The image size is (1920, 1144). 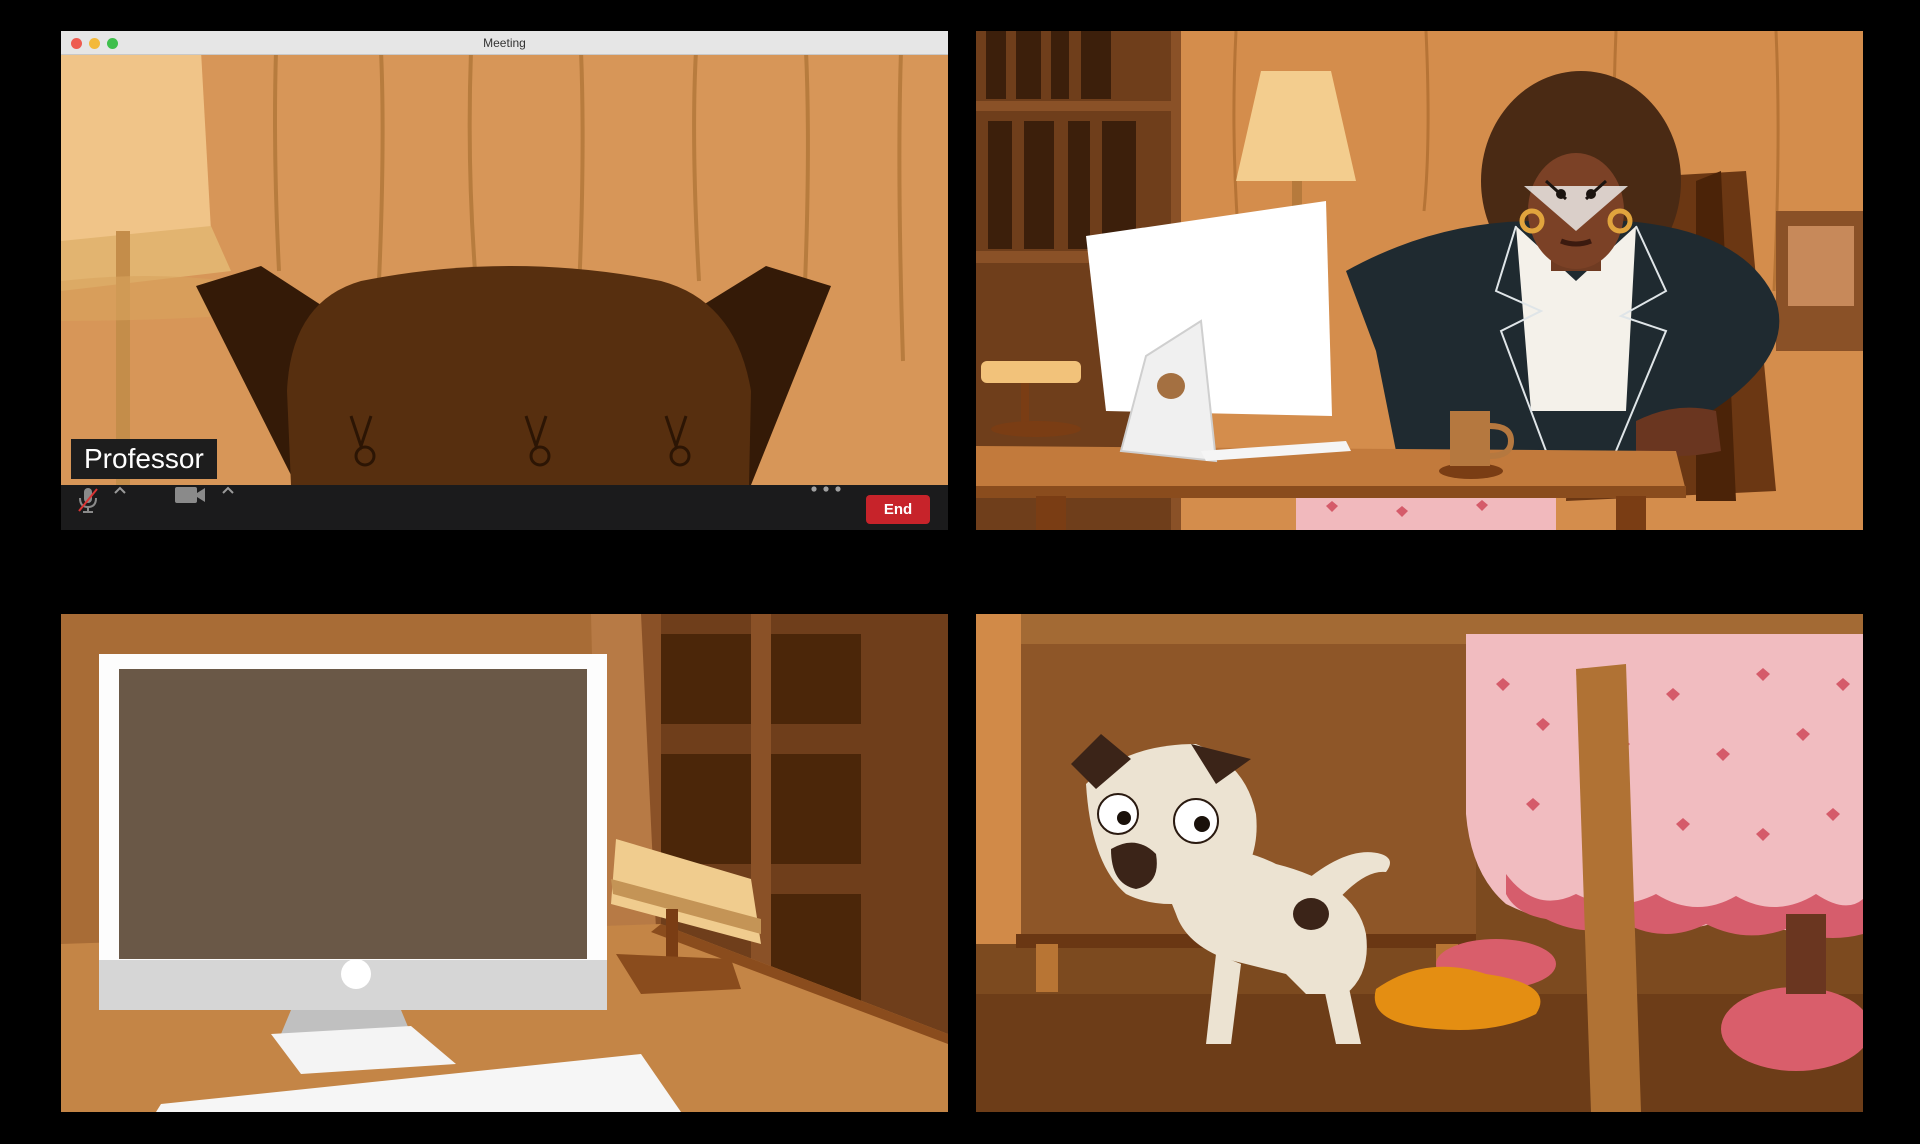 I want to click on mute-button, so click(x=90, y=507).